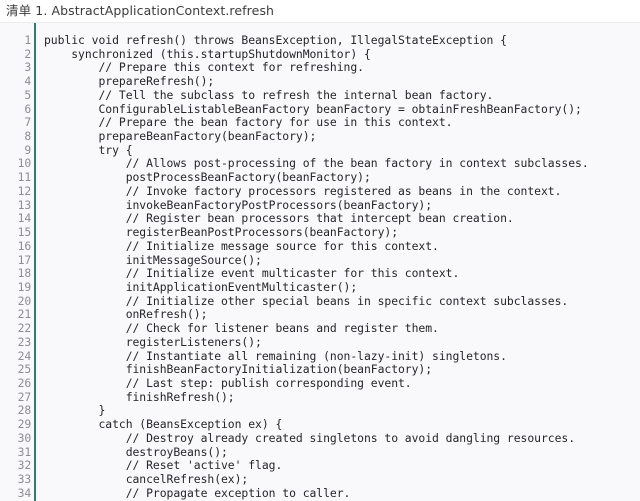 The image size is (640, 501). I want to click on line-number: 2, so click(27, 53).